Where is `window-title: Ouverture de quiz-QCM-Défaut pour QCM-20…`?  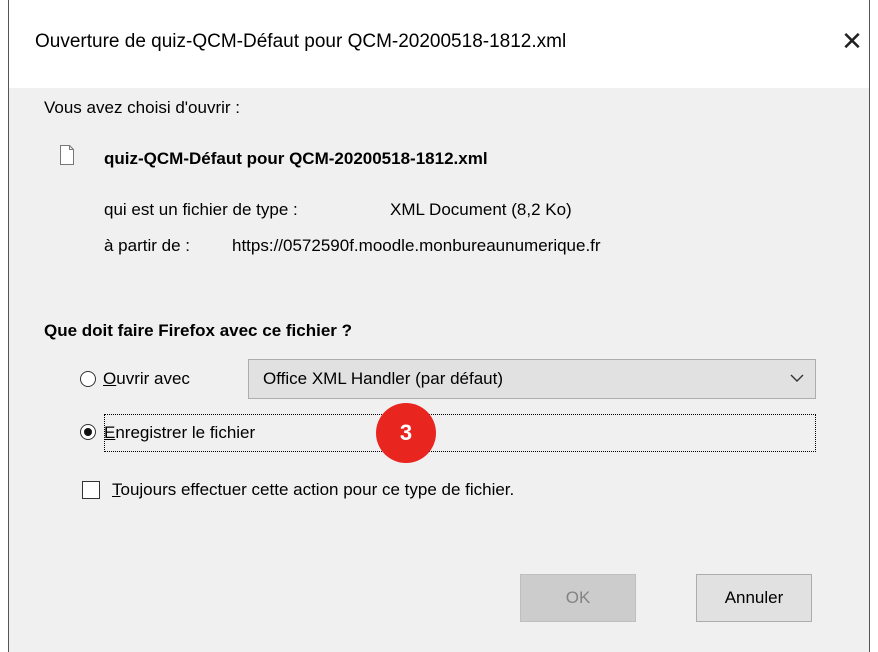
window-title: Ouverture de quiz-QCM-Défaut pour QCM-20… is located at coordinates (301, 41).